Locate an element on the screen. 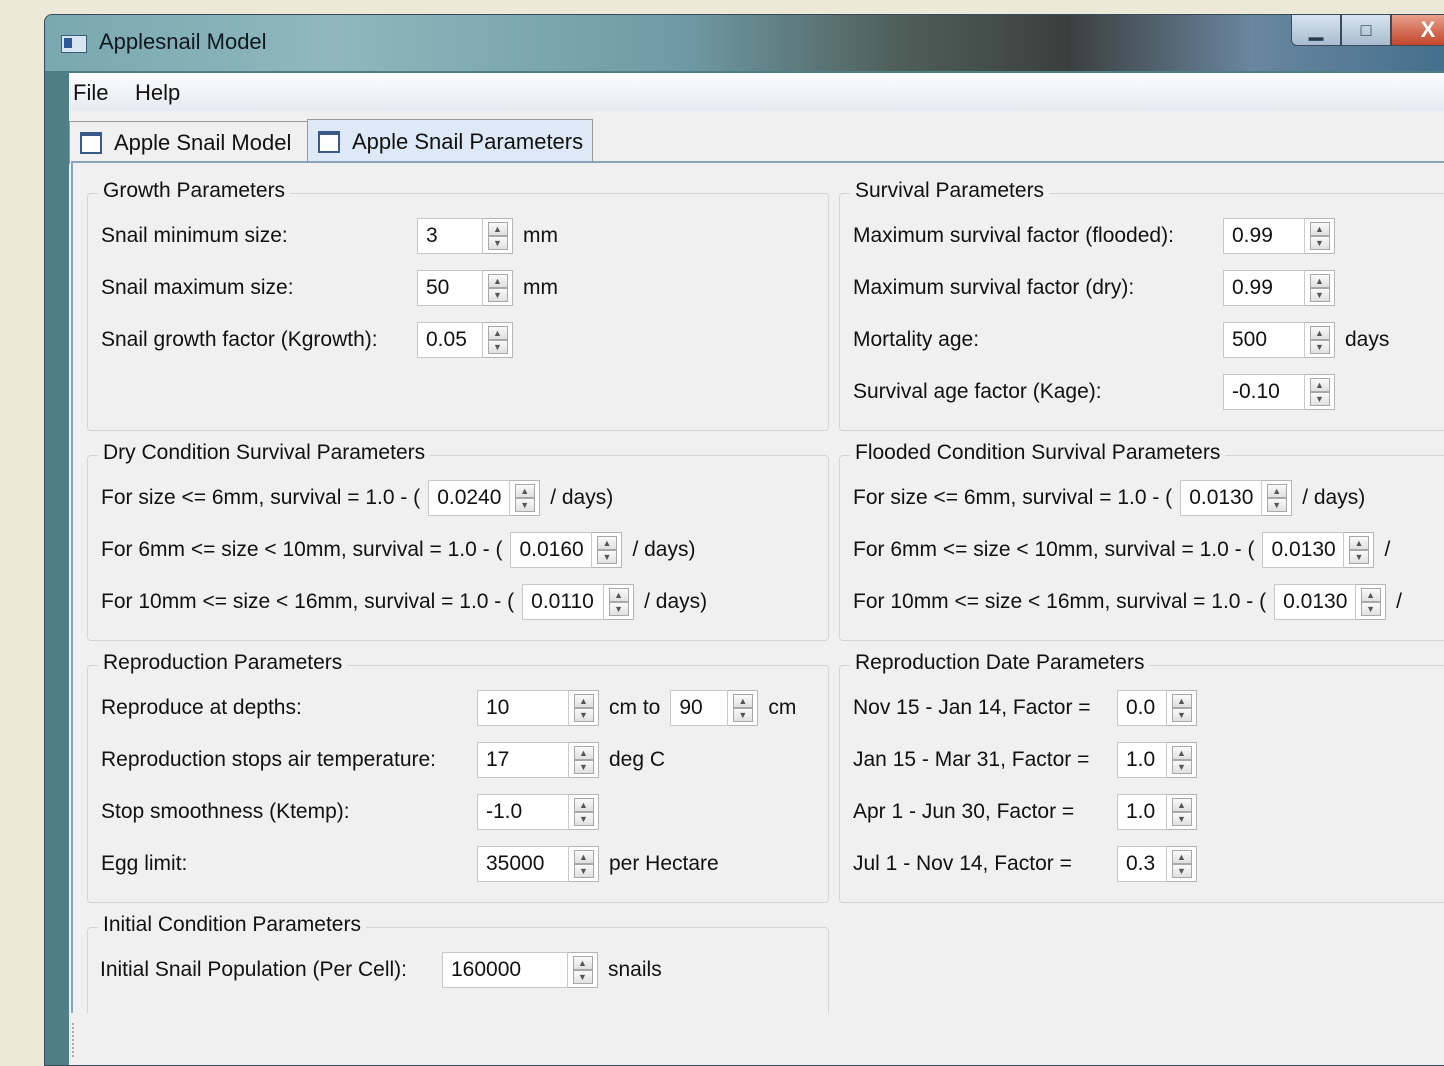  spinbox-value: 17 is located at coordinates (523, 760).